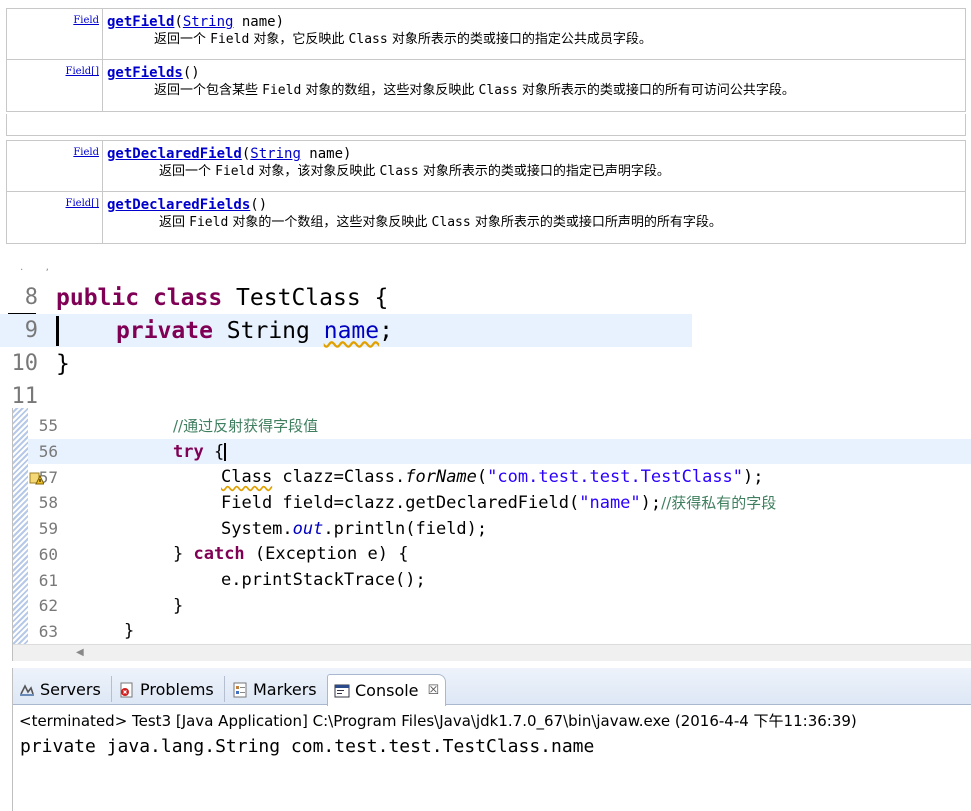 This screenshot has width=971, height=811. I want to click on javadoc-separator, so click(486, 125).